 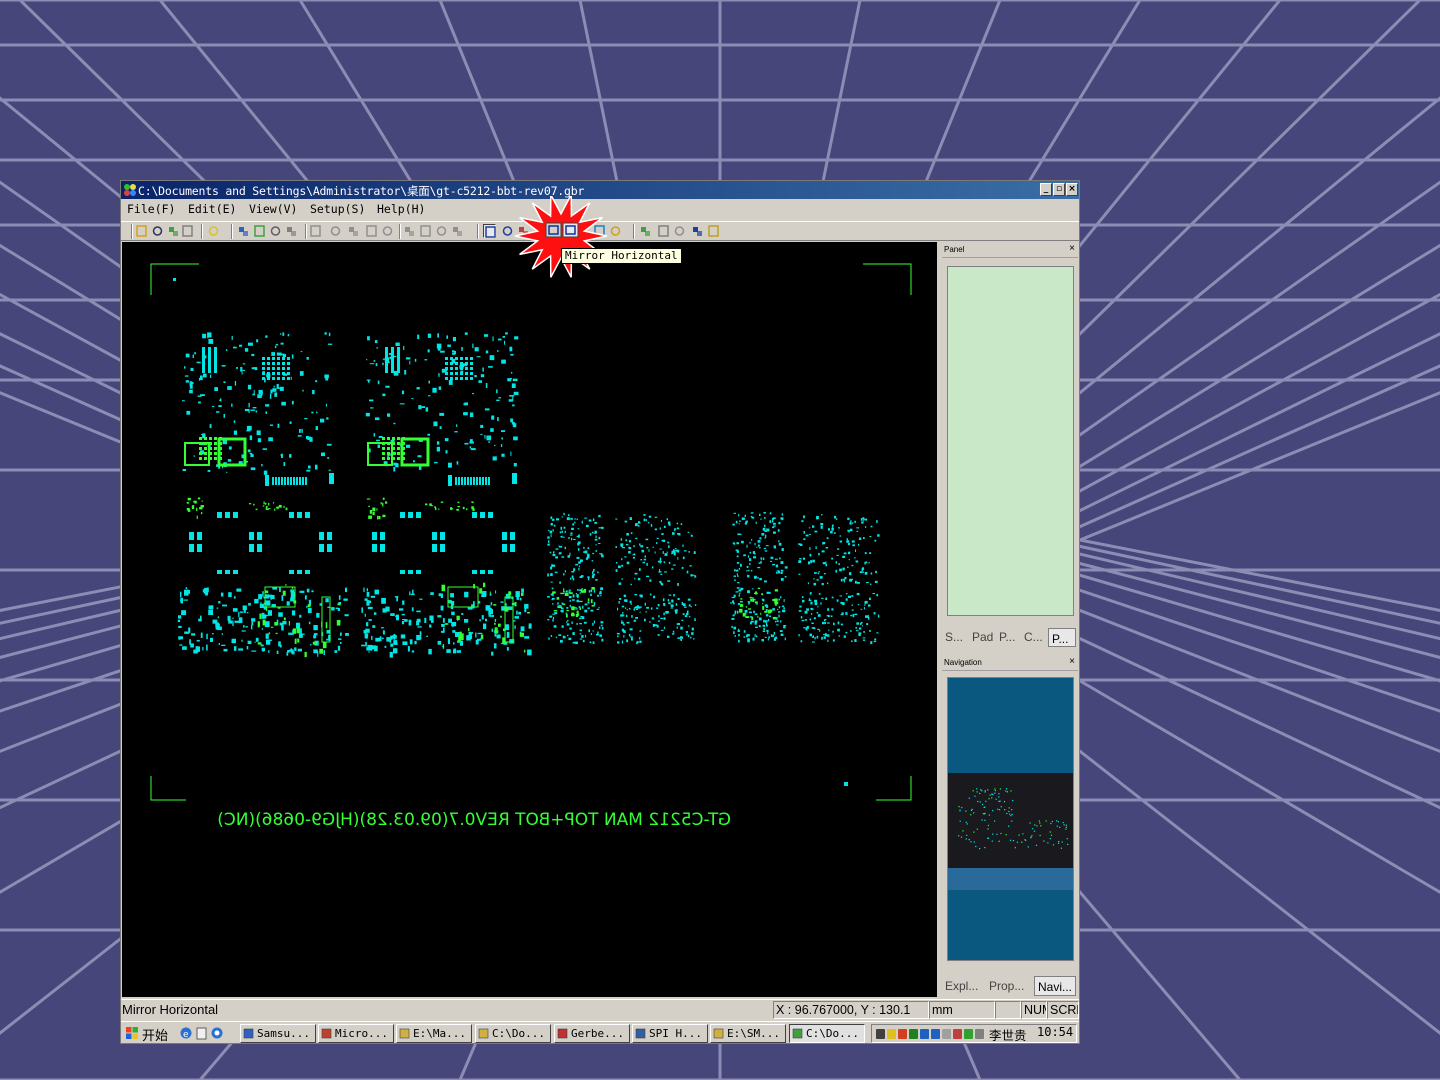 What do you see at coordinates (663, 231) in the screenshot?
I see `toolbar-tool-28-icon` at bounding box center [663, 231].